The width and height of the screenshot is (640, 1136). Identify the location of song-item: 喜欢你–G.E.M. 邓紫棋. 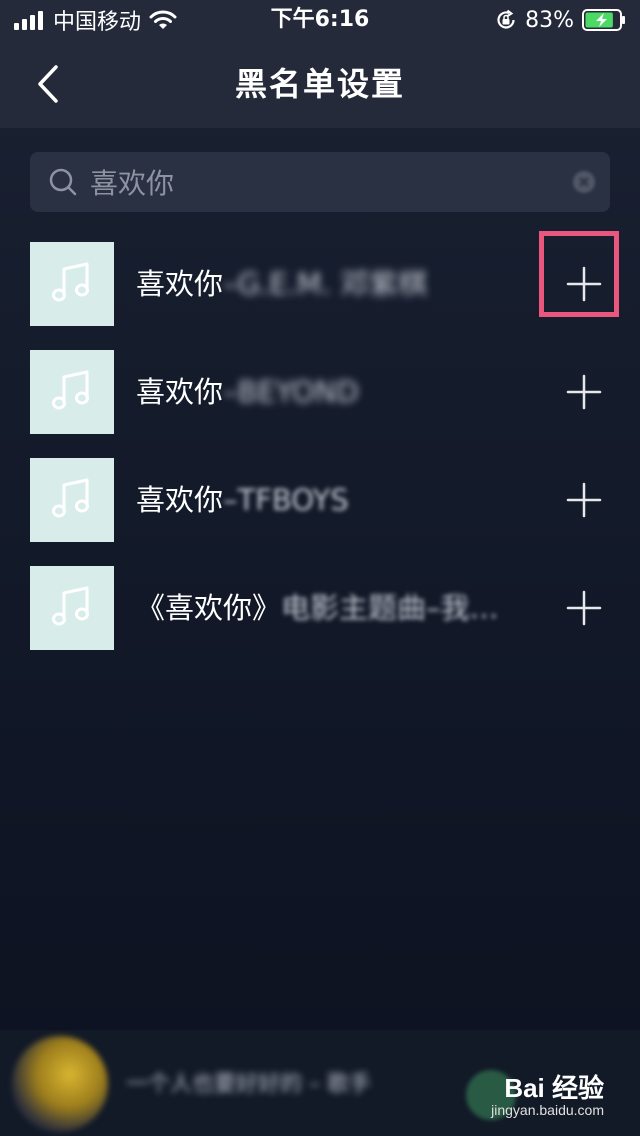
(320, 296).